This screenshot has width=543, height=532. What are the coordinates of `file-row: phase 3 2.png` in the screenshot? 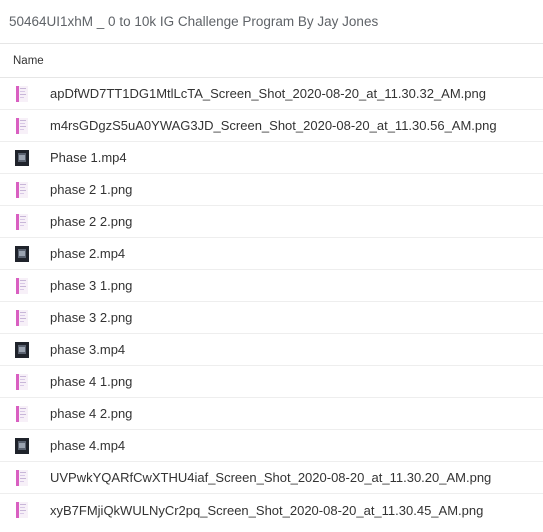 It's located at (271, 318).